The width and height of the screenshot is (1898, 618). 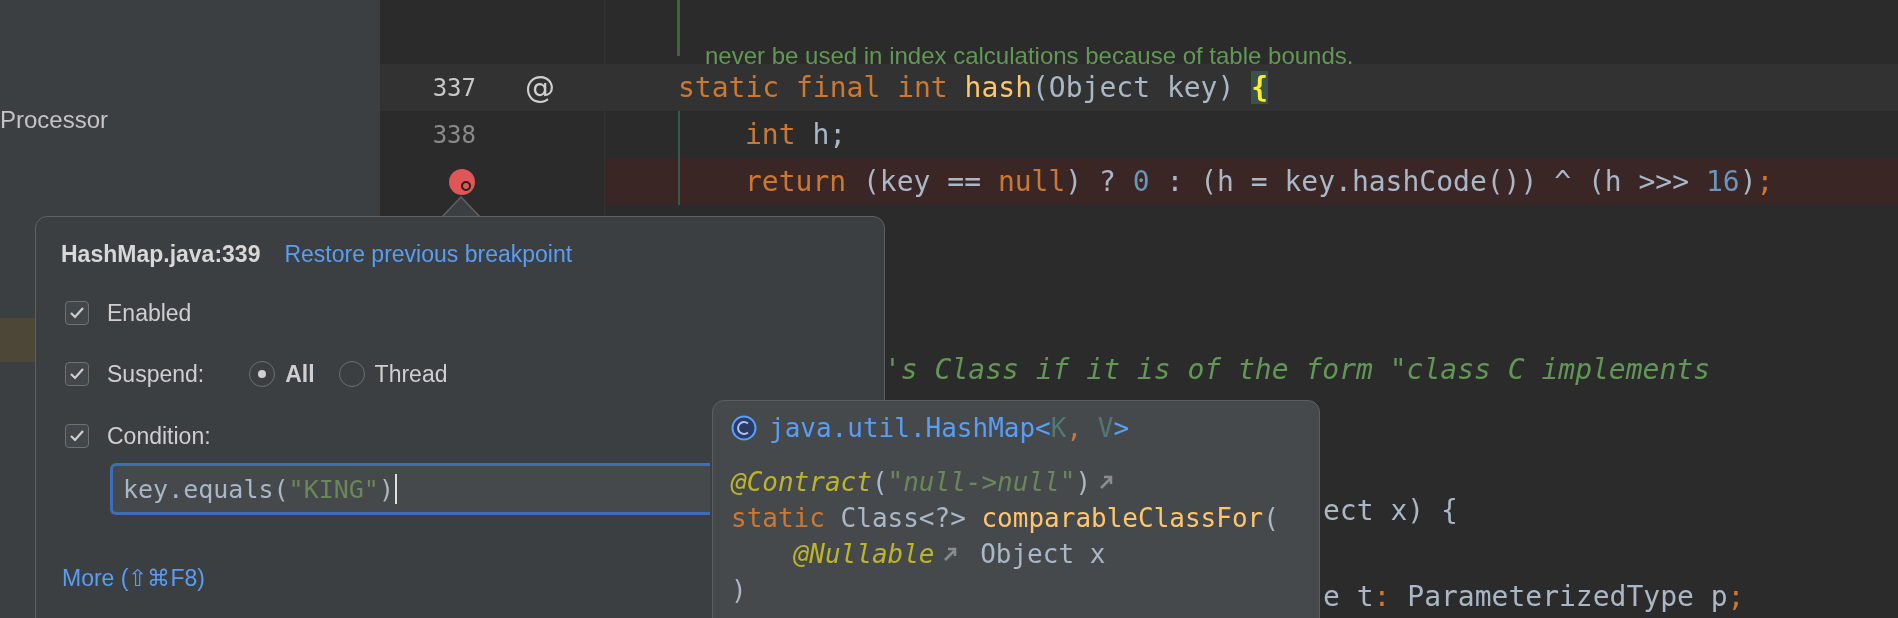 I want to click on code-text: @Contract("null->null"), so click(x=911, y=482).